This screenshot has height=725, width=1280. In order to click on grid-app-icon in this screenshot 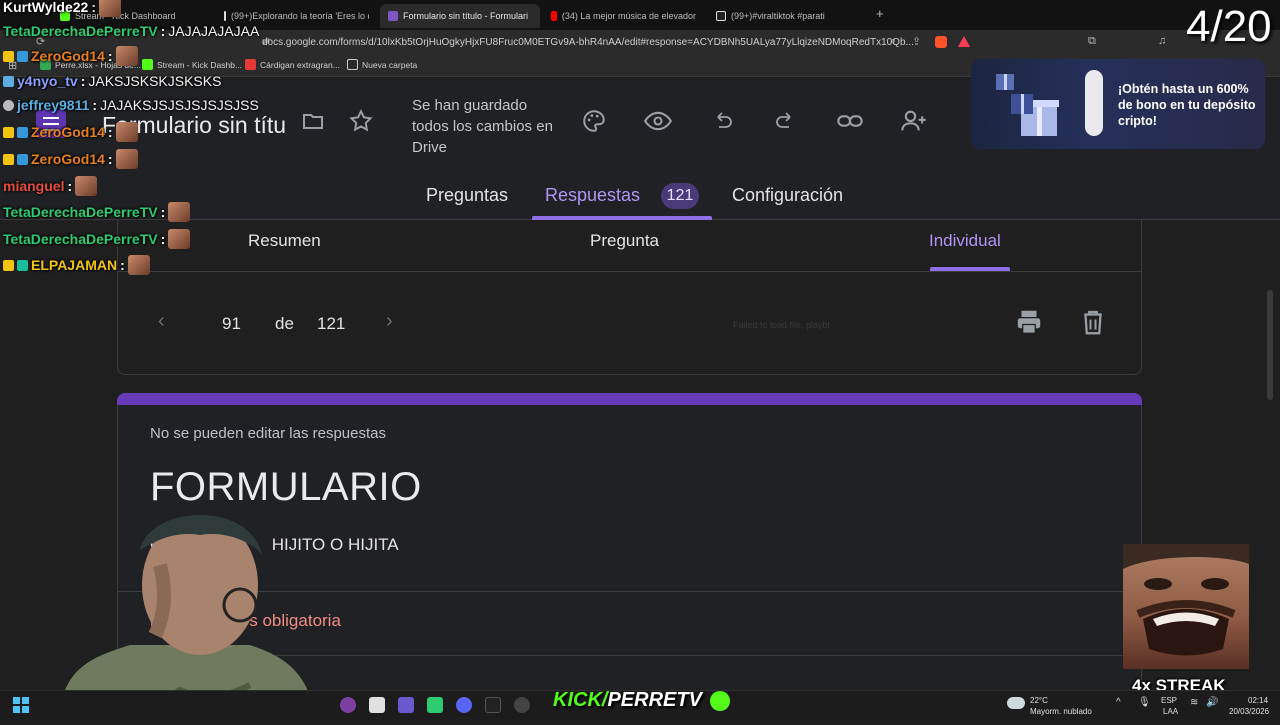, I will do `click(406, 705)`.